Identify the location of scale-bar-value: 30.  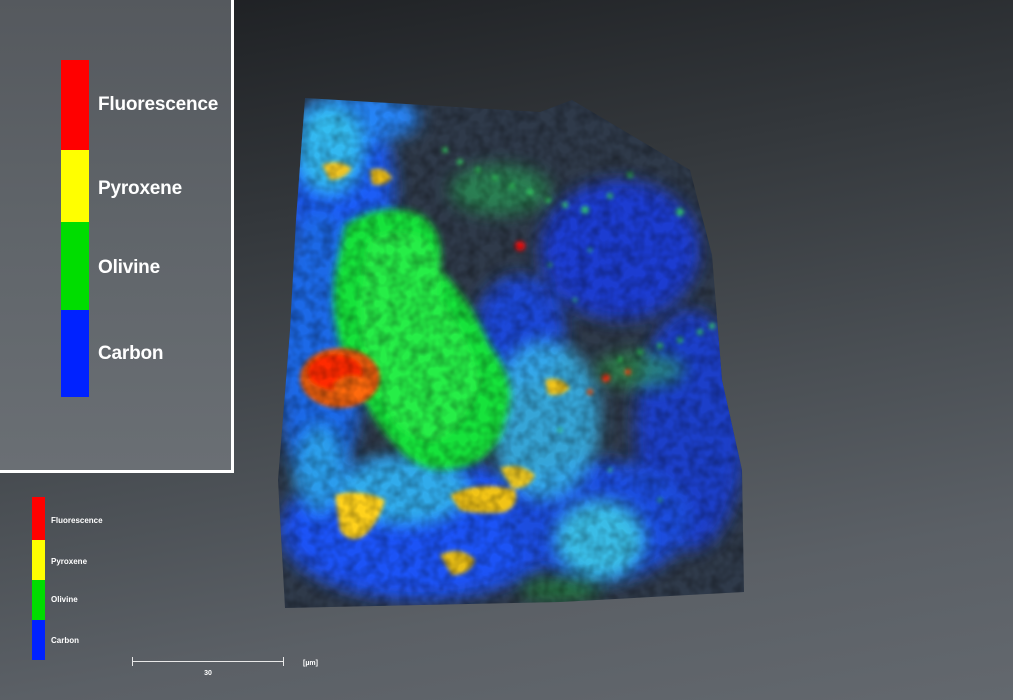
(208, 673).